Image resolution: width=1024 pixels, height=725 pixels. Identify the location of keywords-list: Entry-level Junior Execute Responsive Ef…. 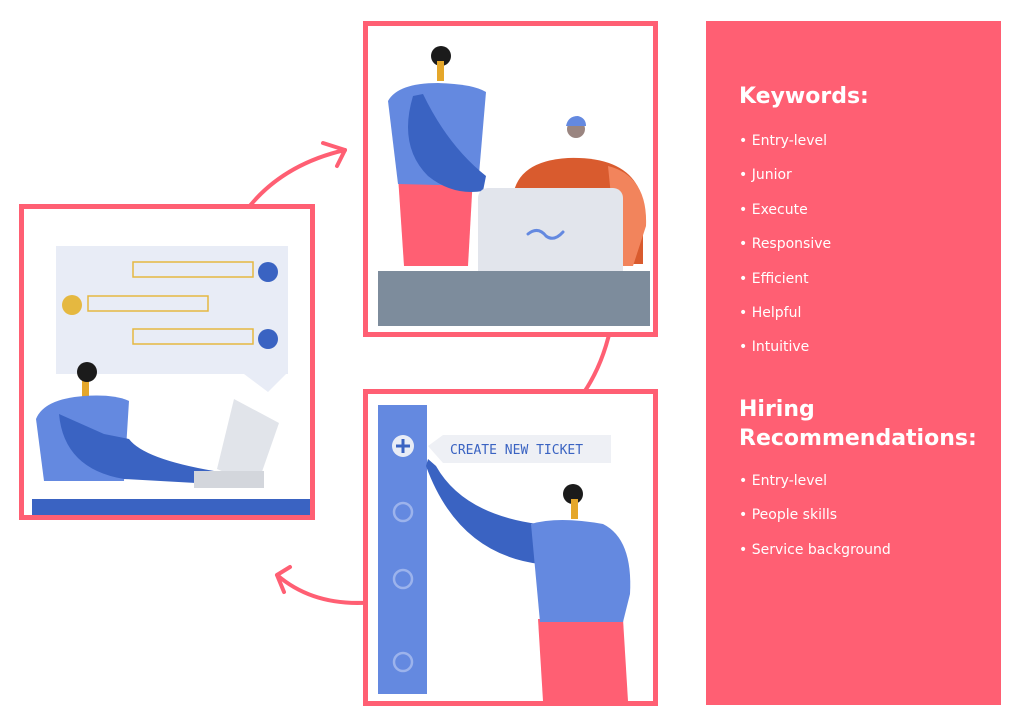
(785, 251).